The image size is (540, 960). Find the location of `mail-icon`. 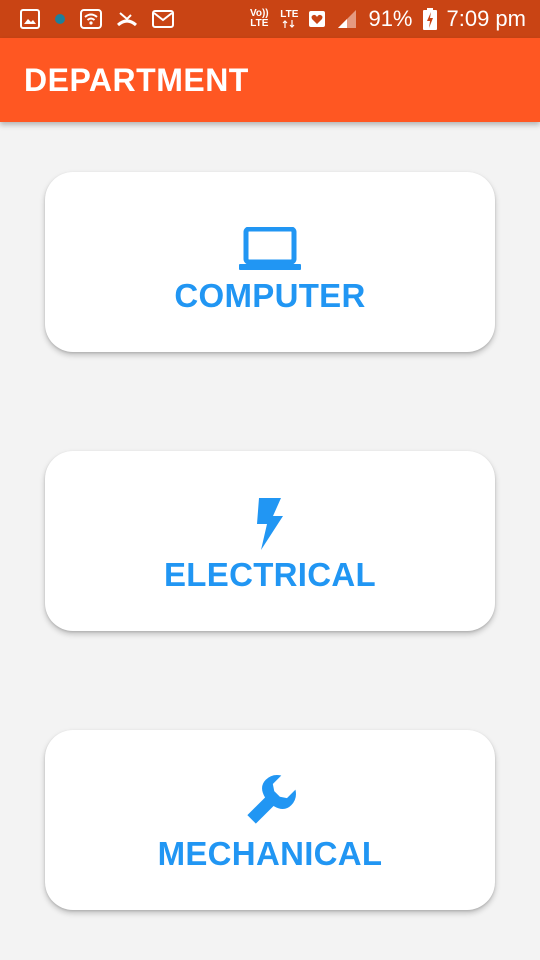

mail-icon is located at coordinates (163, 19).